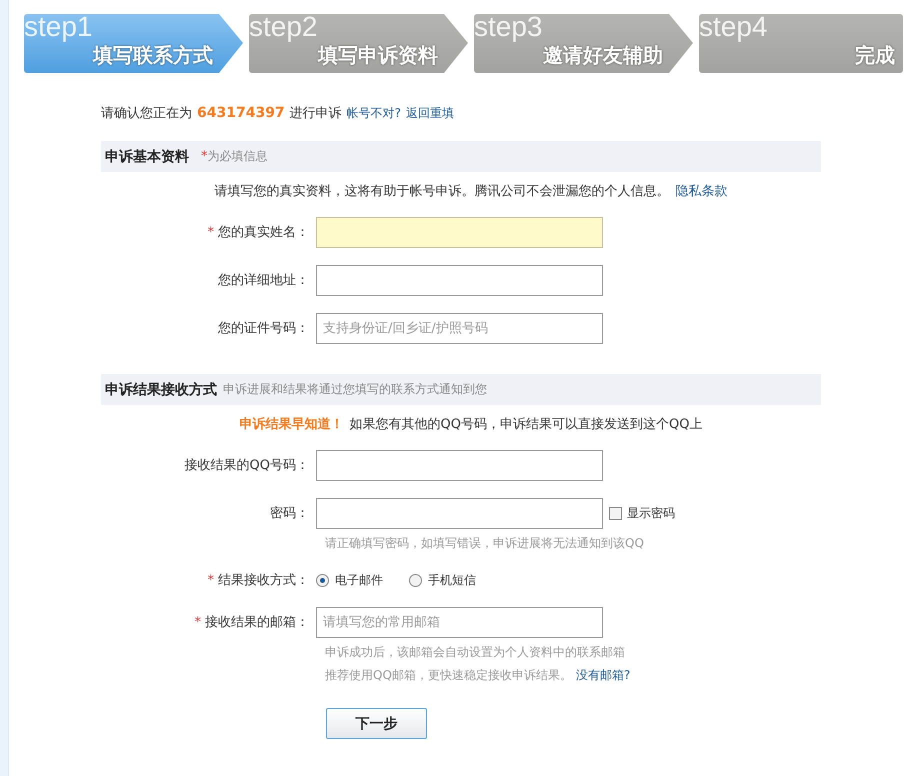 This screenshot has width=904, height=776. Describe the element at coordinates (355, 389) in the screenshot. I see `section-note: 申诉进展和结果将通过您填写的联系方式通知到您` at that location.